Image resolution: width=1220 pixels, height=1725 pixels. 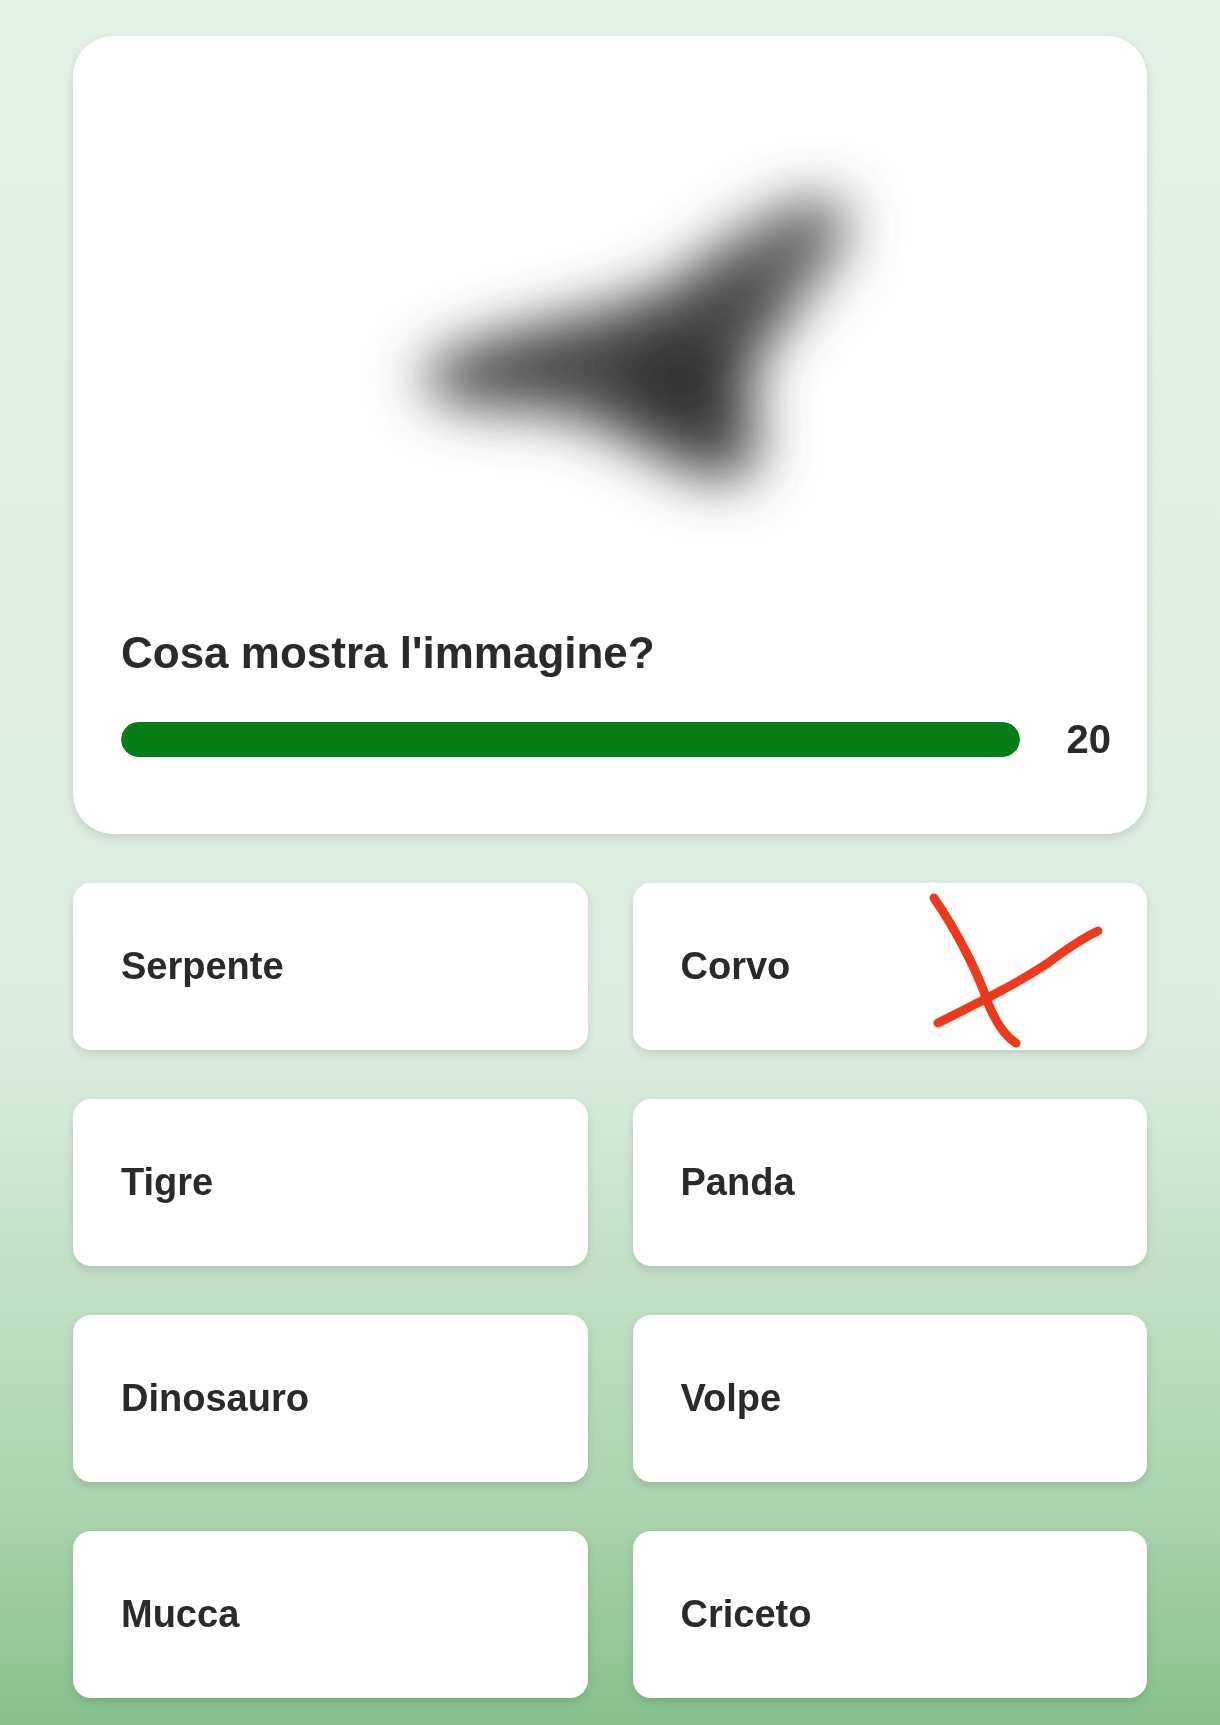 What do you see at coordinates (330, 1182) in the screenshot?
I see `answer-button: Tigre` at bounding box center [330, 1182].